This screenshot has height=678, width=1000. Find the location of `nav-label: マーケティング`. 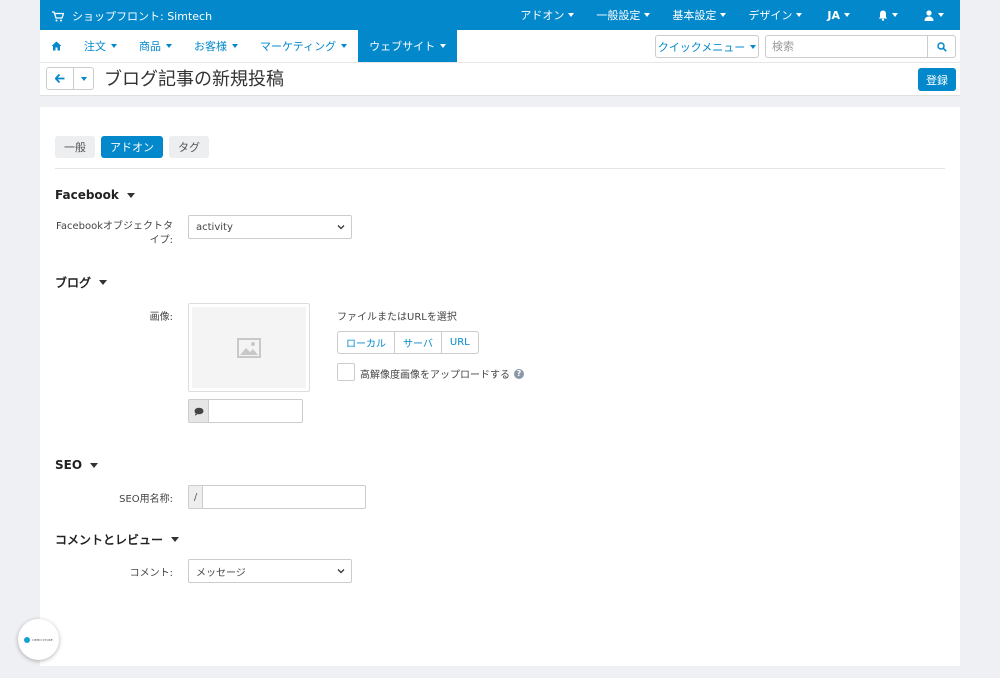

nav-label: マーケティング is located at coordinates (298, 46).